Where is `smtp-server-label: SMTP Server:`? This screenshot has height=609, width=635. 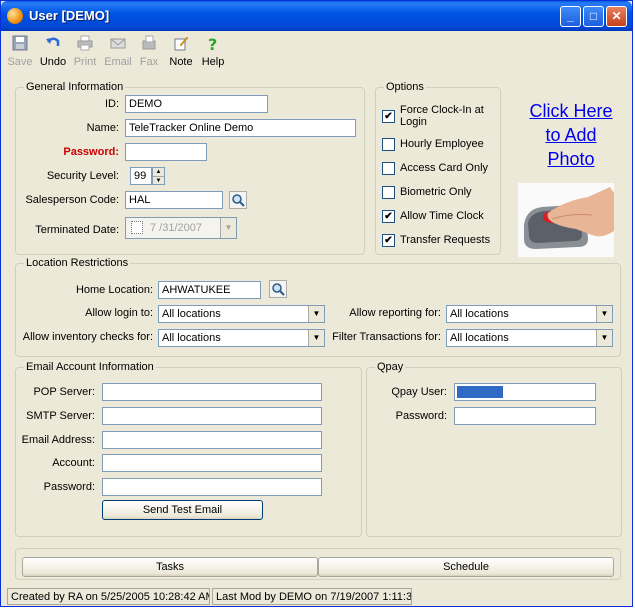 smtp-server-label: SMTP Server: is located at coordinates (60, 416).